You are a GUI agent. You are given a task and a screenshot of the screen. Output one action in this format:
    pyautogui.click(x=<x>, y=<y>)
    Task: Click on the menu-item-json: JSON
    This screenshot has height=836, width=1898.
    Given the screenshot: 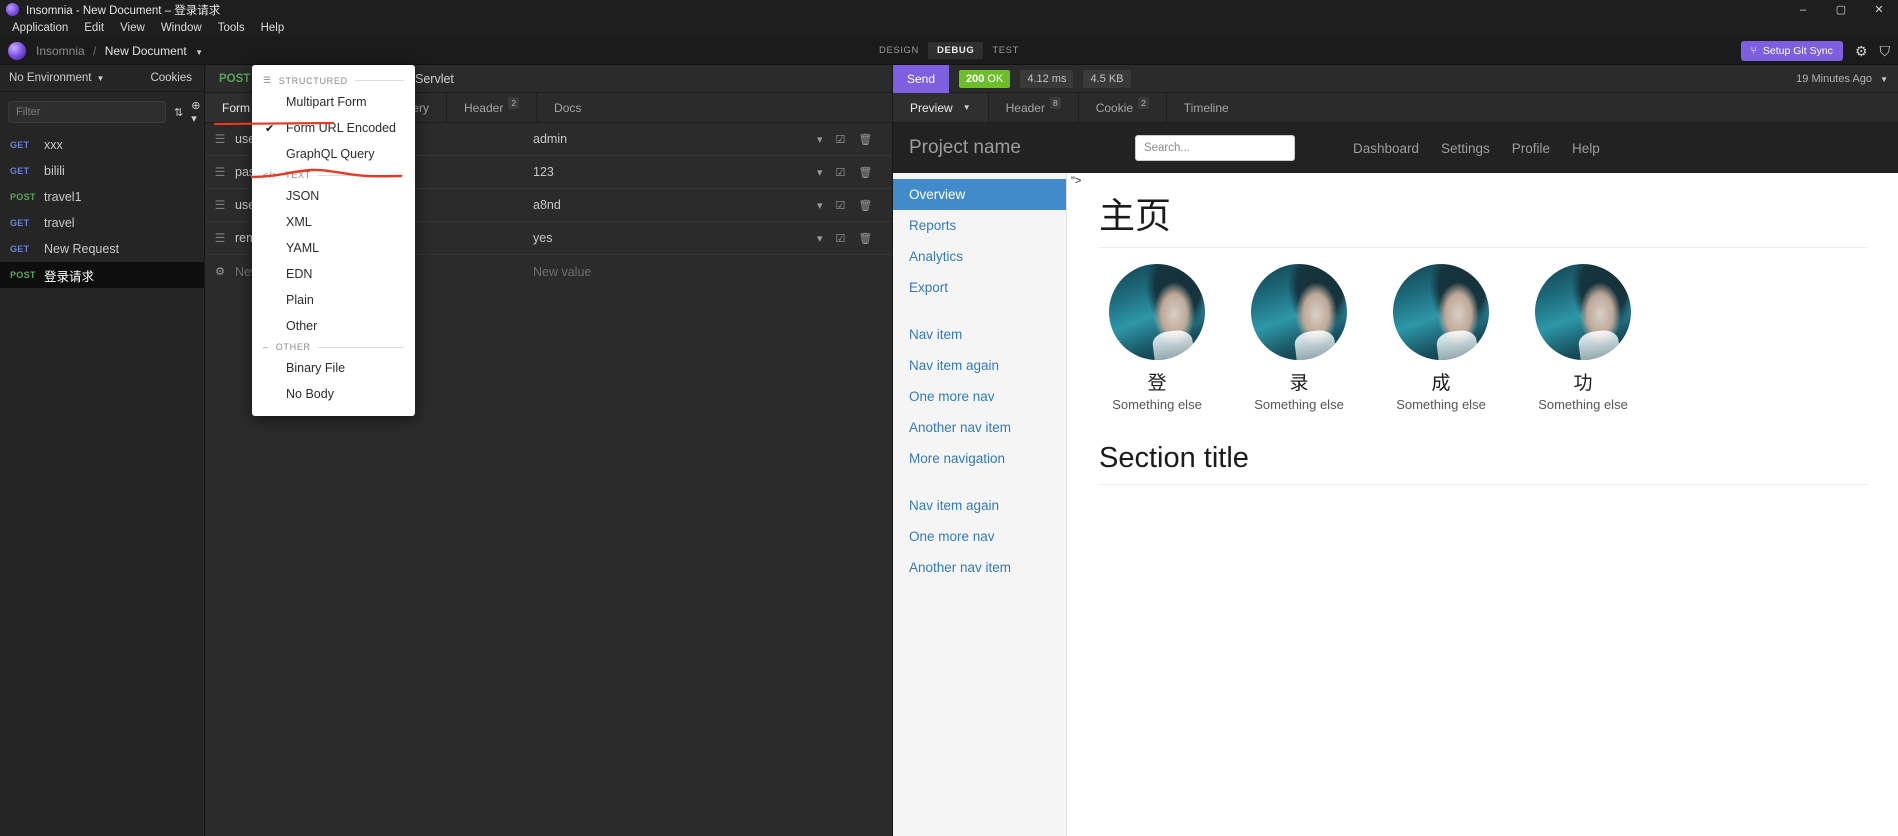 What is the action you would take?
    pyautogui.click(x=333, y=196)
    